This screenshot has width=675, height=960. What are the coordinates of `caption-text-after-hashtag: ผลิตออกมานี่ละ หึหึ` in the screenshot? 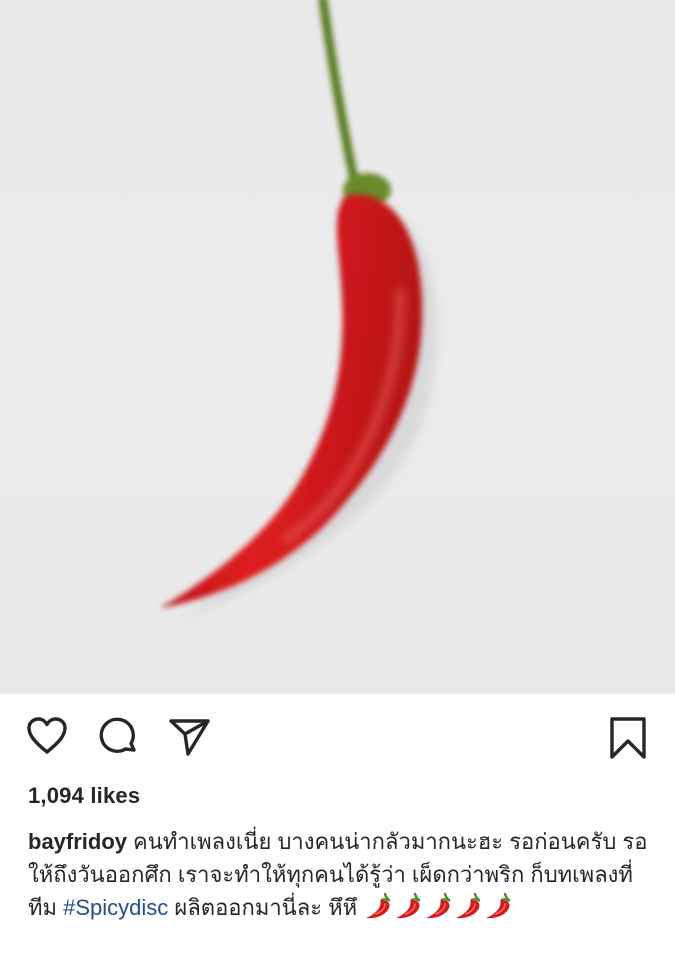 It's located at (266, 907).